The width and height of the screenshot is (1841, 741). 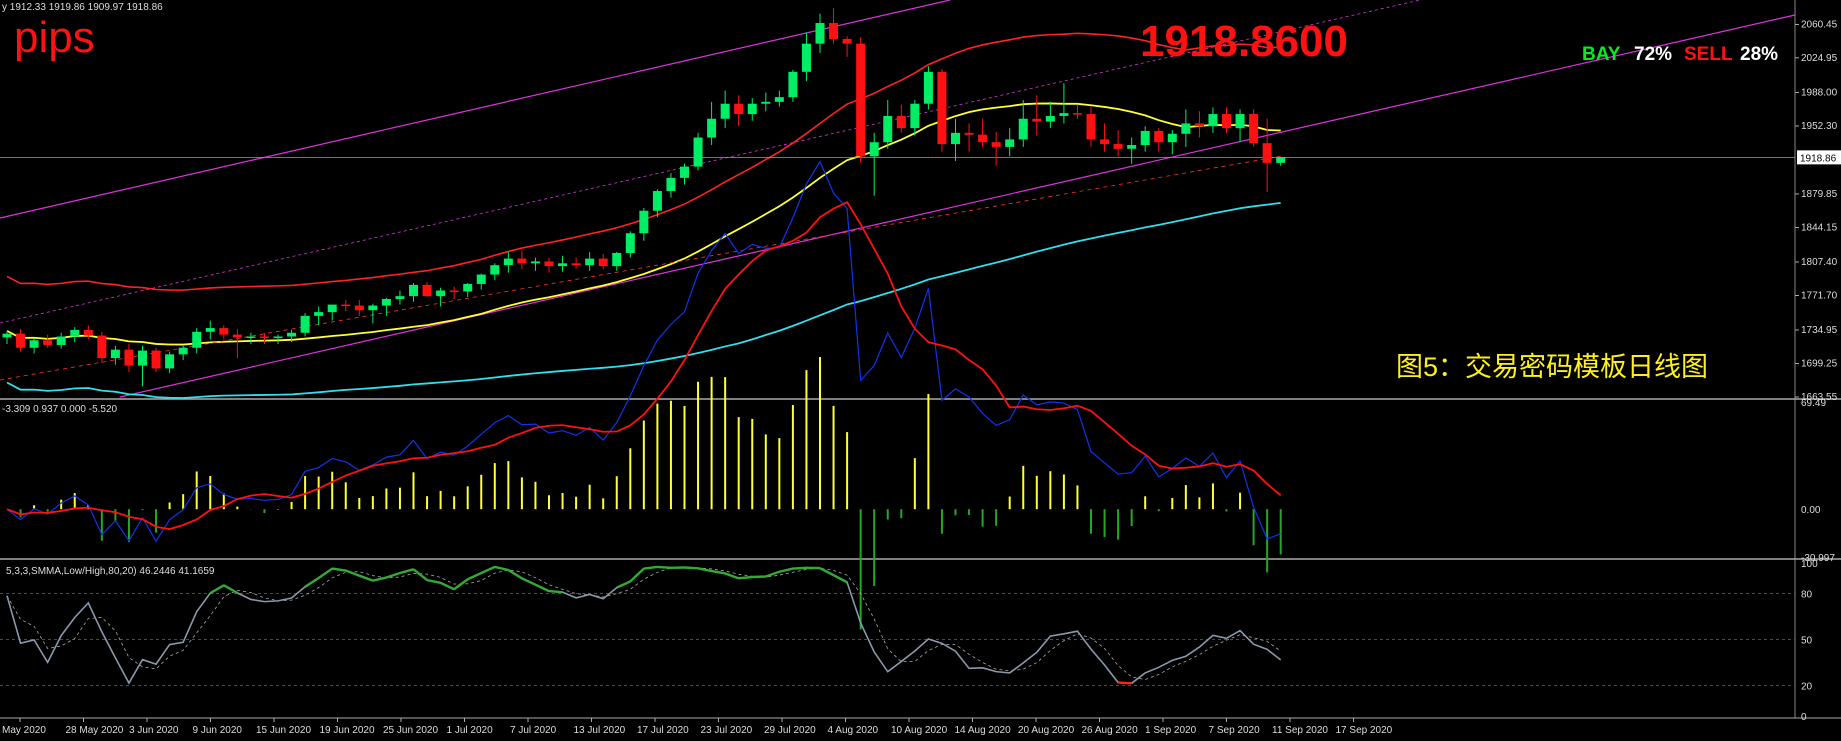 I want to click on stochastic-oversold-segment, so click(x=1125, y=683).